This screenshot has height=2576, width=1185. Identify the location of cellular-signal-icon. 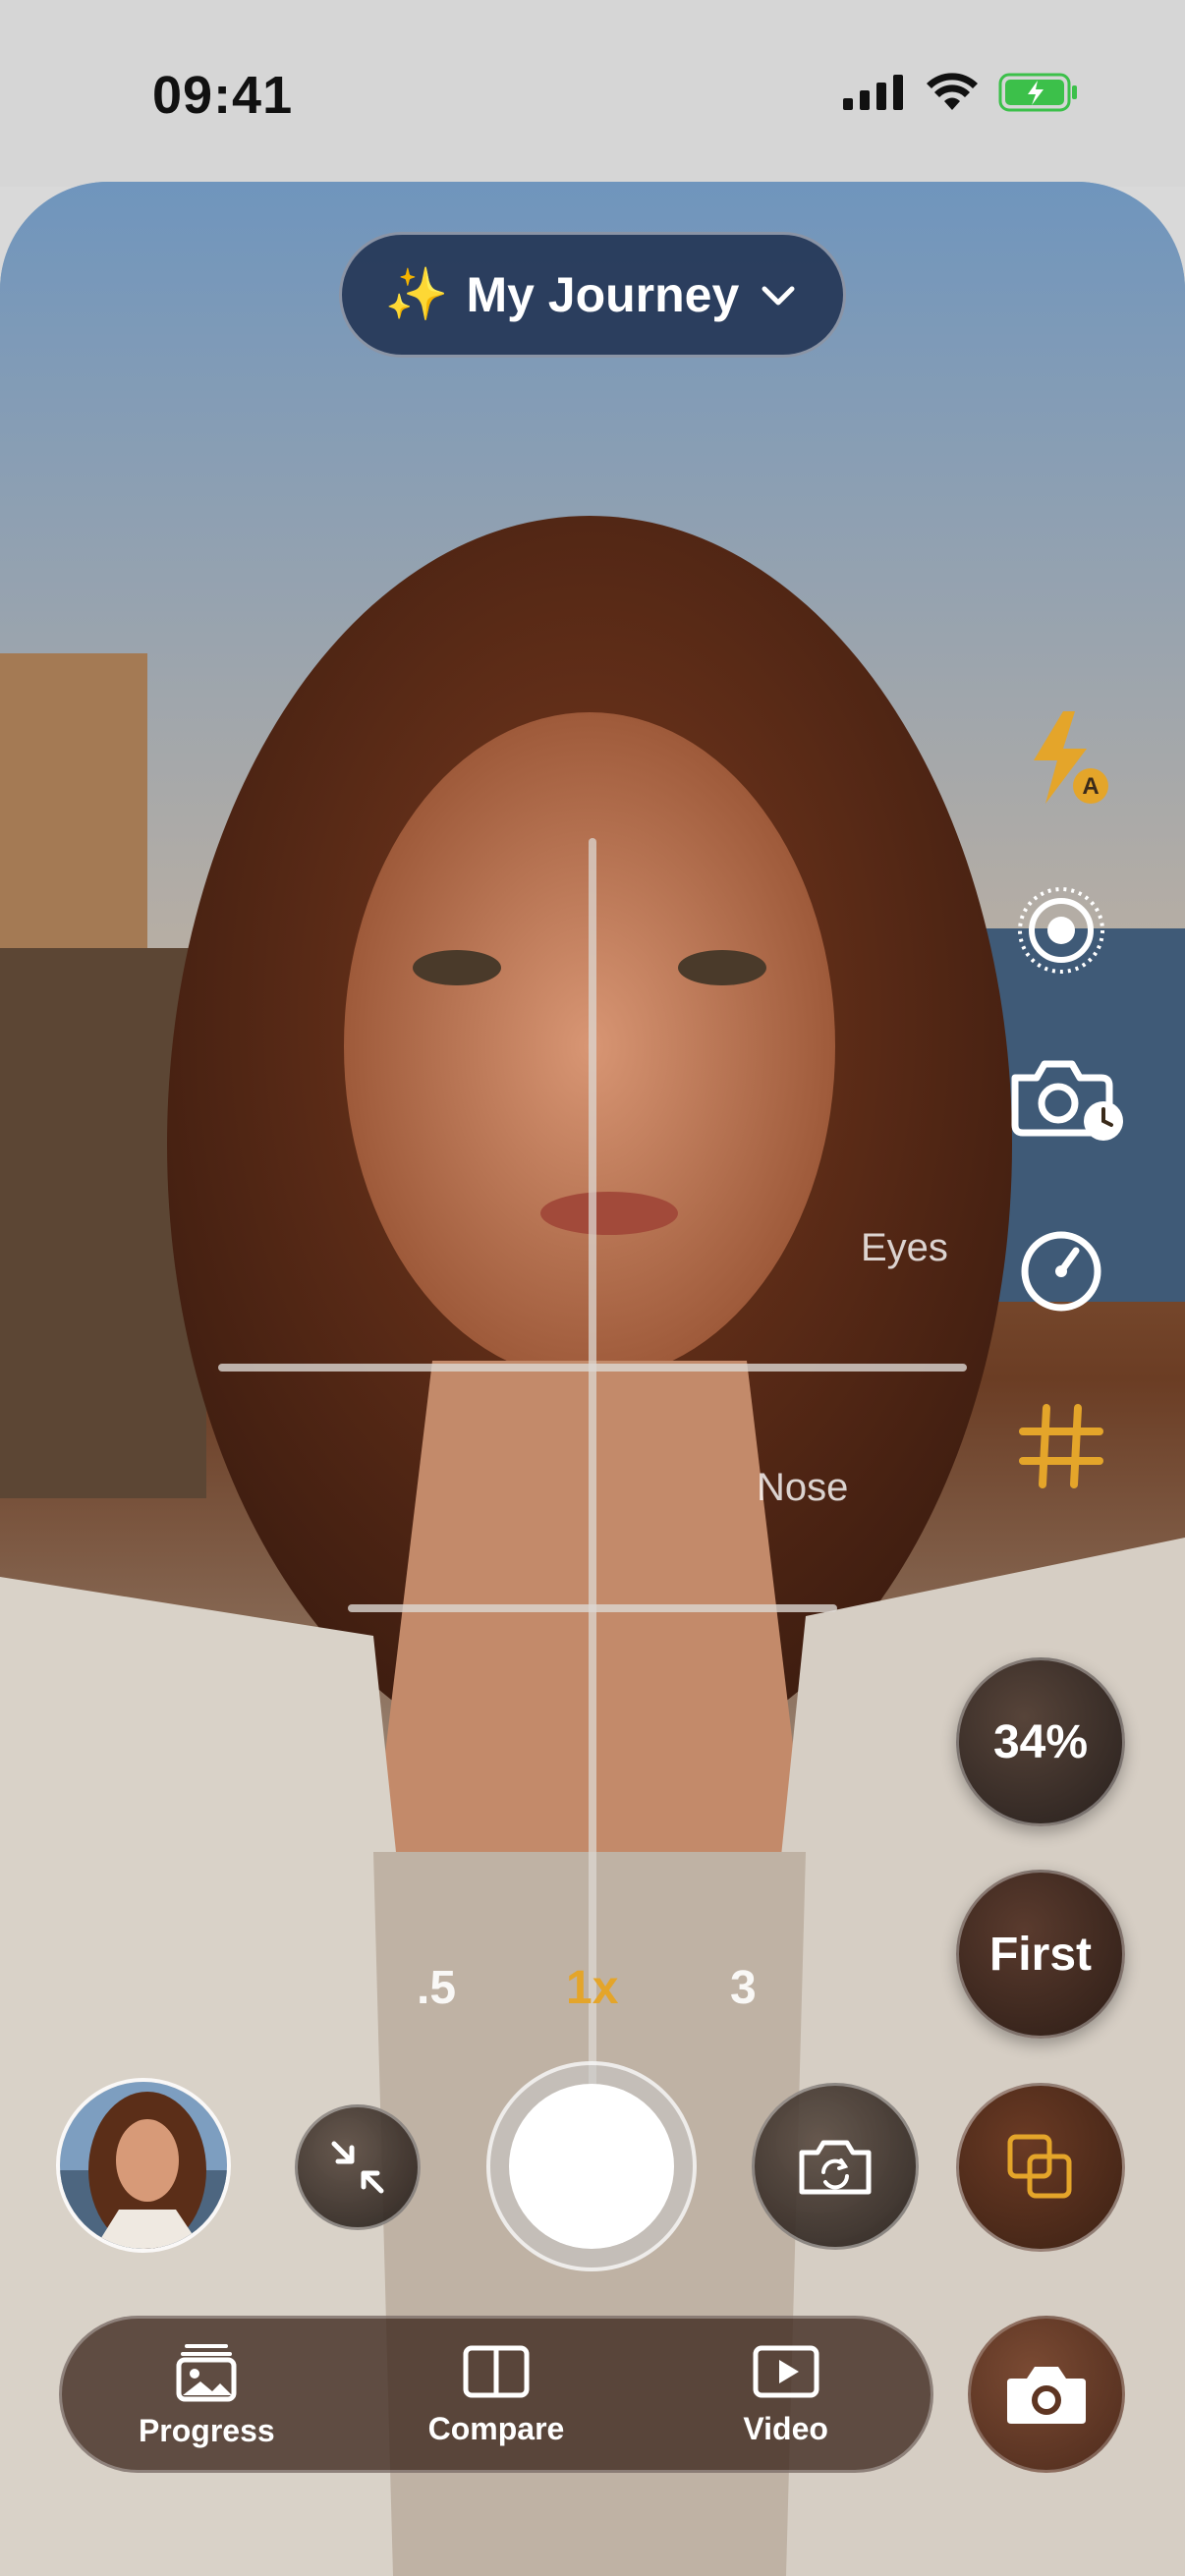
(873, 92).